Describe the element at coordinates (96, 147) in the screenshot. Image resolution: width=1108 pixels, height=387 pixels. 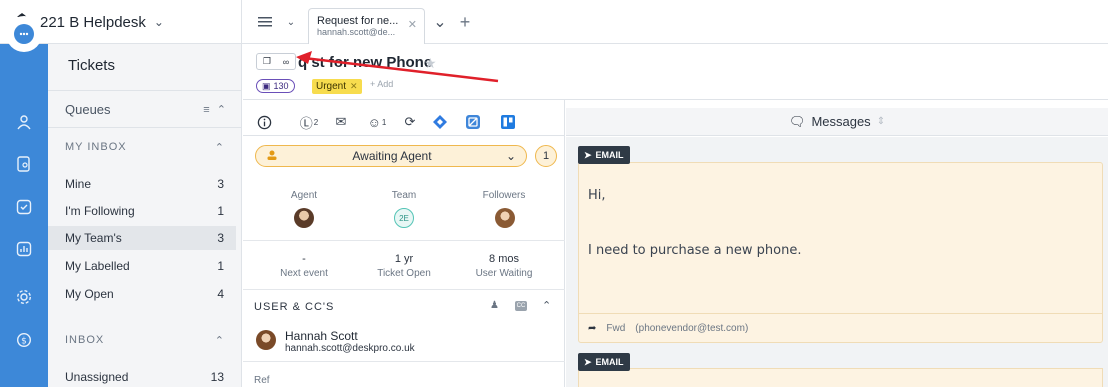
I see `section-label: MY INBOX` at that location.